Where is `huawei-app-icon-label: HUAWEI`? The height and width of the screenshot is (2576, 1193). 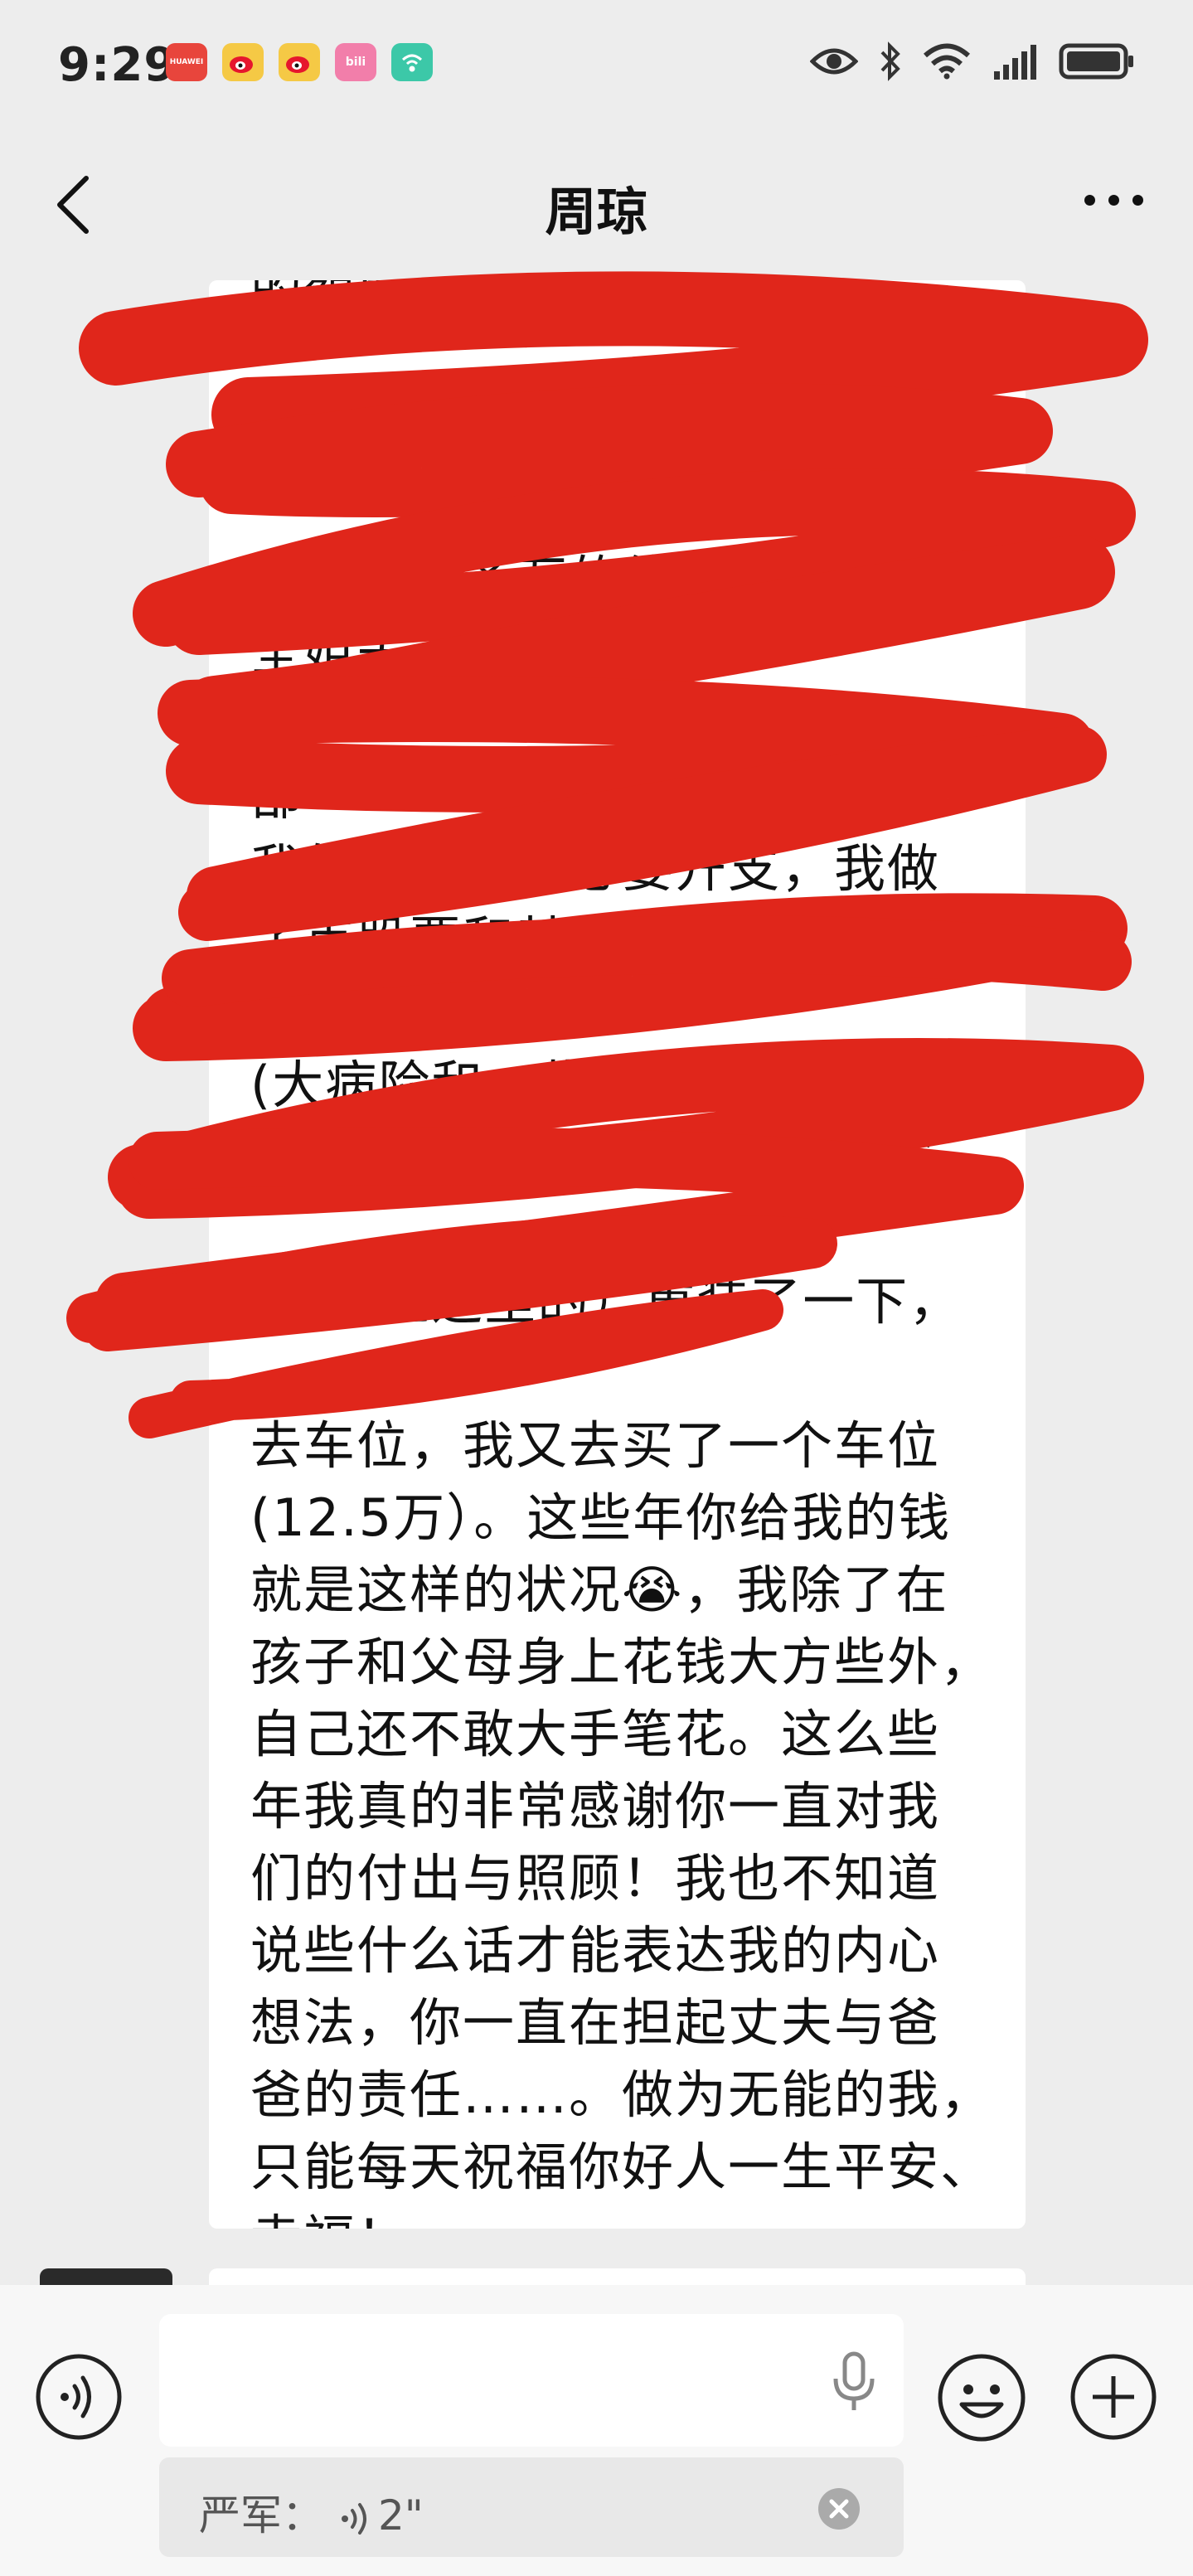 huawei-app-icon-label: HUAWEI is located at coordinates (186, 62).